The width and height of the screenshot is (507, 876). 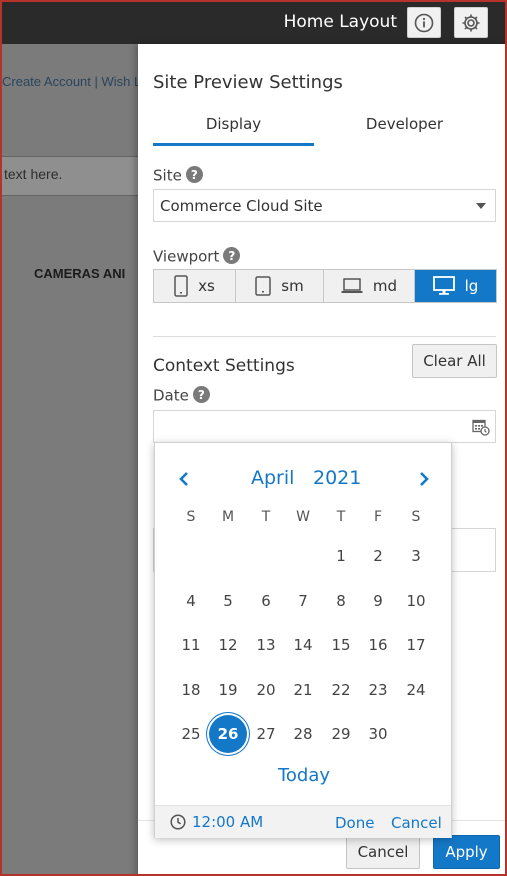 What do you see at coordinates (378, 734) in the screenshot?
I see `calendar-day: 30` at bounding box center [378, 734].